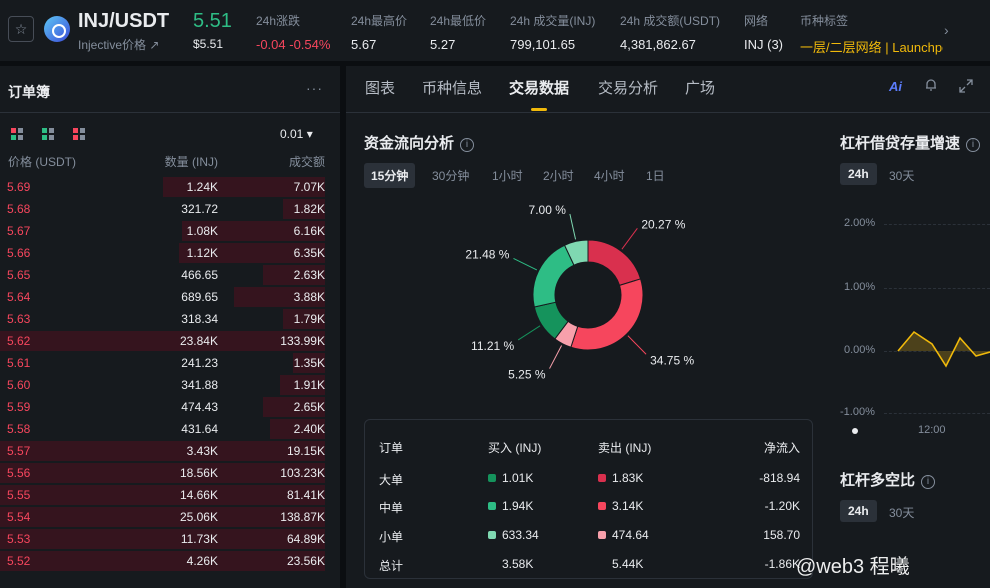  Describe the element at coordinates (763, 44) in the screenshot. I see `stat-value: INJ (3)` at that location.